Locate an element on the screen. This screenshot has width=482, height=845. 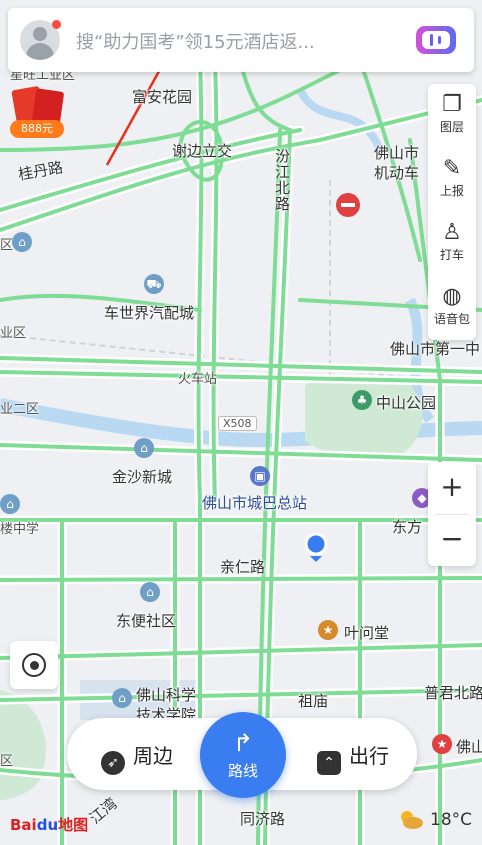
nearby-button: ➶ 周边 is located at coordinates (137, 757).